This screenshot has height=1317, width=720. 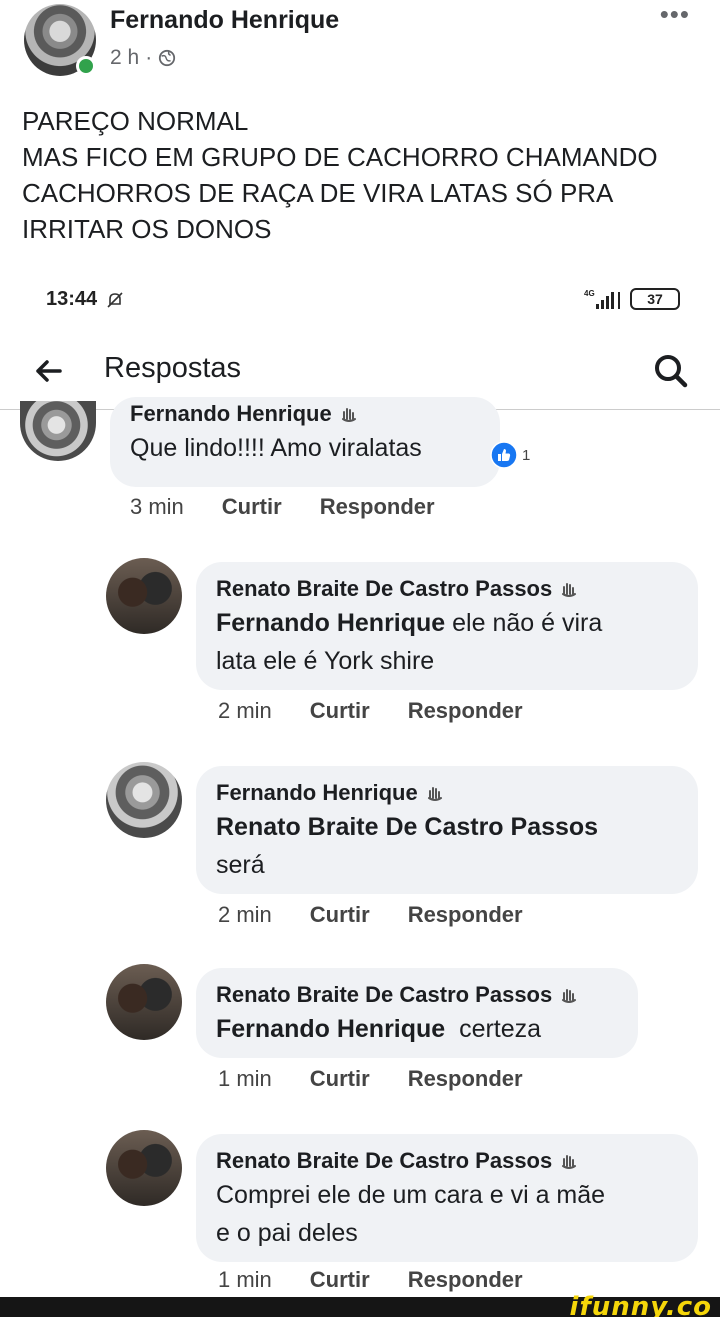 I want to click on comment-text: Fernando Henrique certeza, so click(x=417, y=1029).